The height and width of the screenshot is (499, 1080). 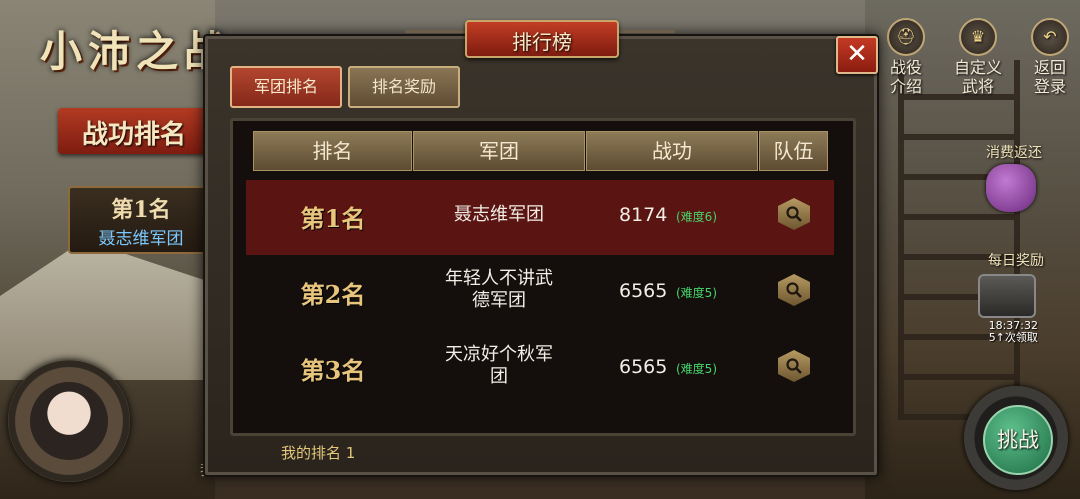 I want to click on row-2-legion: 年轻人不讲武 德军团, so click(x=499, y=290).